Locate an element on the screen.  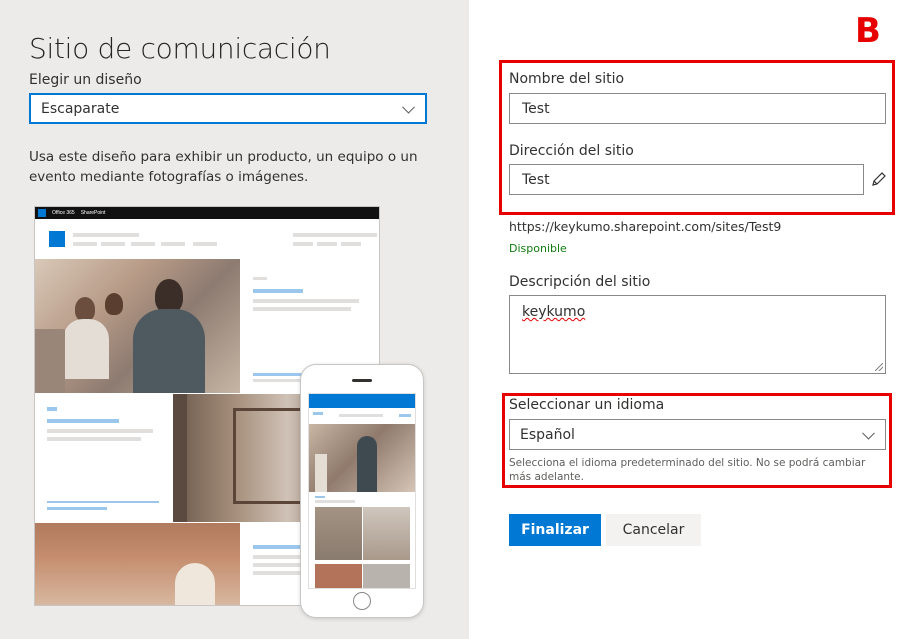
design-dropdown: Escaparate is located at coordinates (228, 108).